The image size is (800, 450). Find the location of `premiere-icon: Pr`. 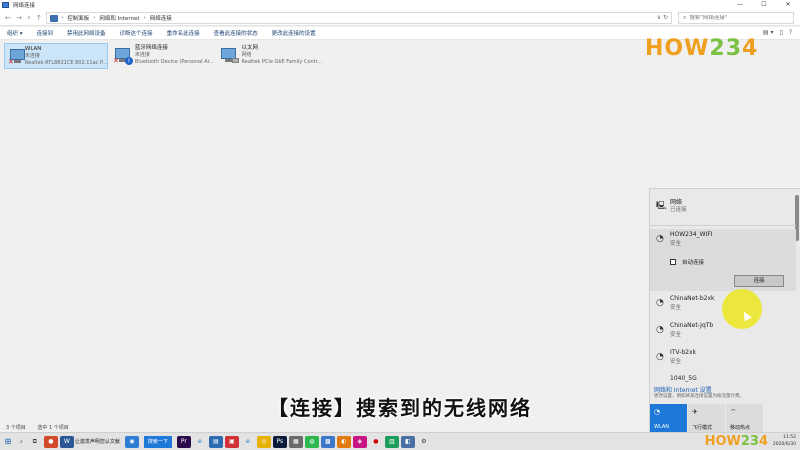

premiere-icon: Pr is located at coordinates (183, 441).